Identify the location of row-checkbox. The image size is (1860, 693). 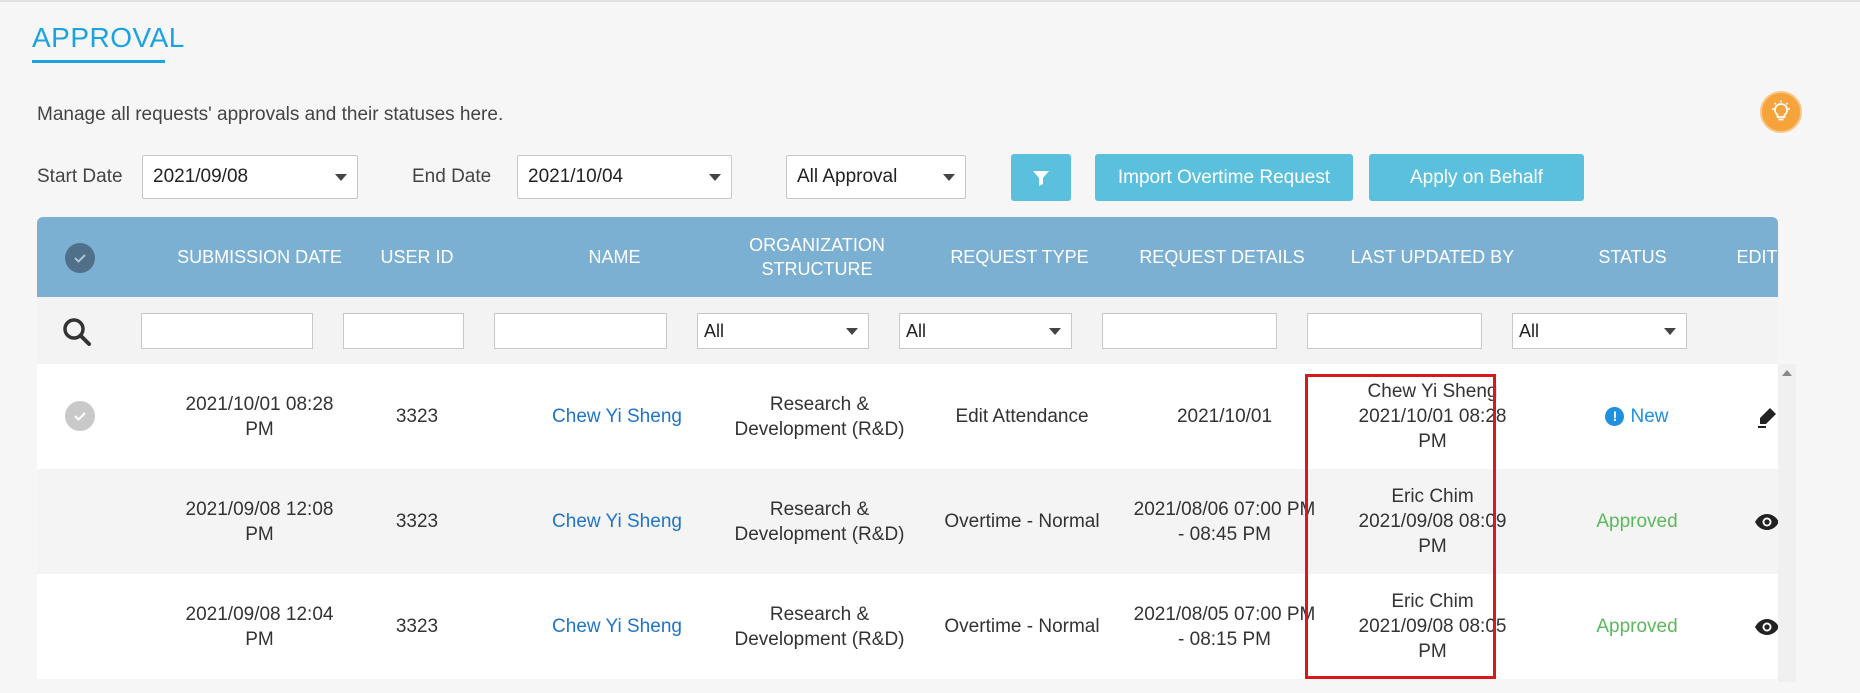
(80, 416).